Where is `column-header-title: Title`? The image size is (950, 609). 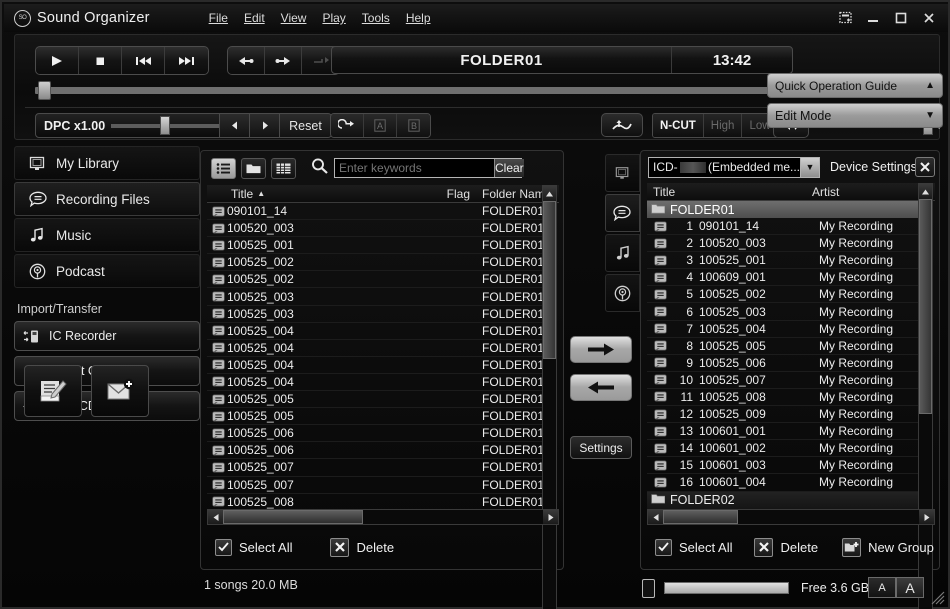 column-header-title: Title is located at coordinates (729, 192).